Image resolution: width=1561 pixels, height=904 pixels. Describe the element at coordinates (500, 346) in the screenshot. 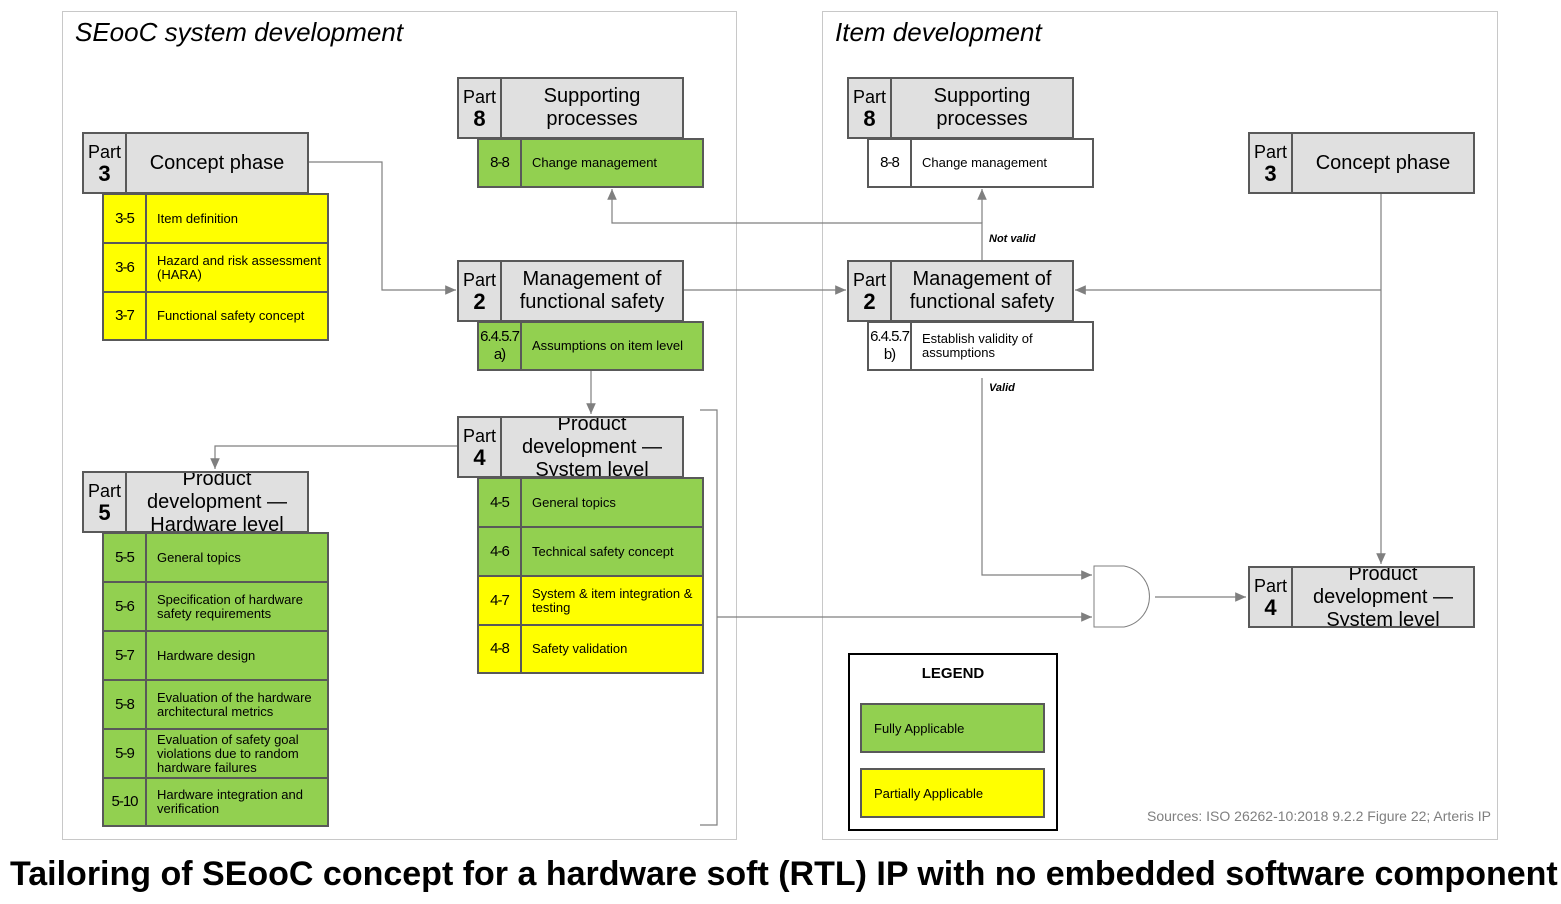

I see `clause-number: 6.4.5.7 a)` at that location.